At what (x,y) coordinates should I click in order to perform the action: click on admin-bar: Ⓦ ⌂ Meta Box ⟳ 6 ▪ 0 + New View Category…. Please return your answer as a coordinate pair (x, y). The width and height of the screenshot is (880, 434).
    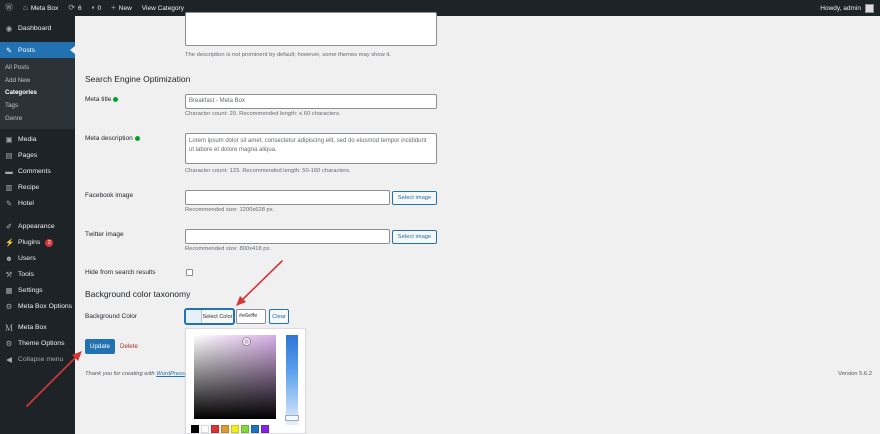
    Looking at the image, I should click on (440, 8).